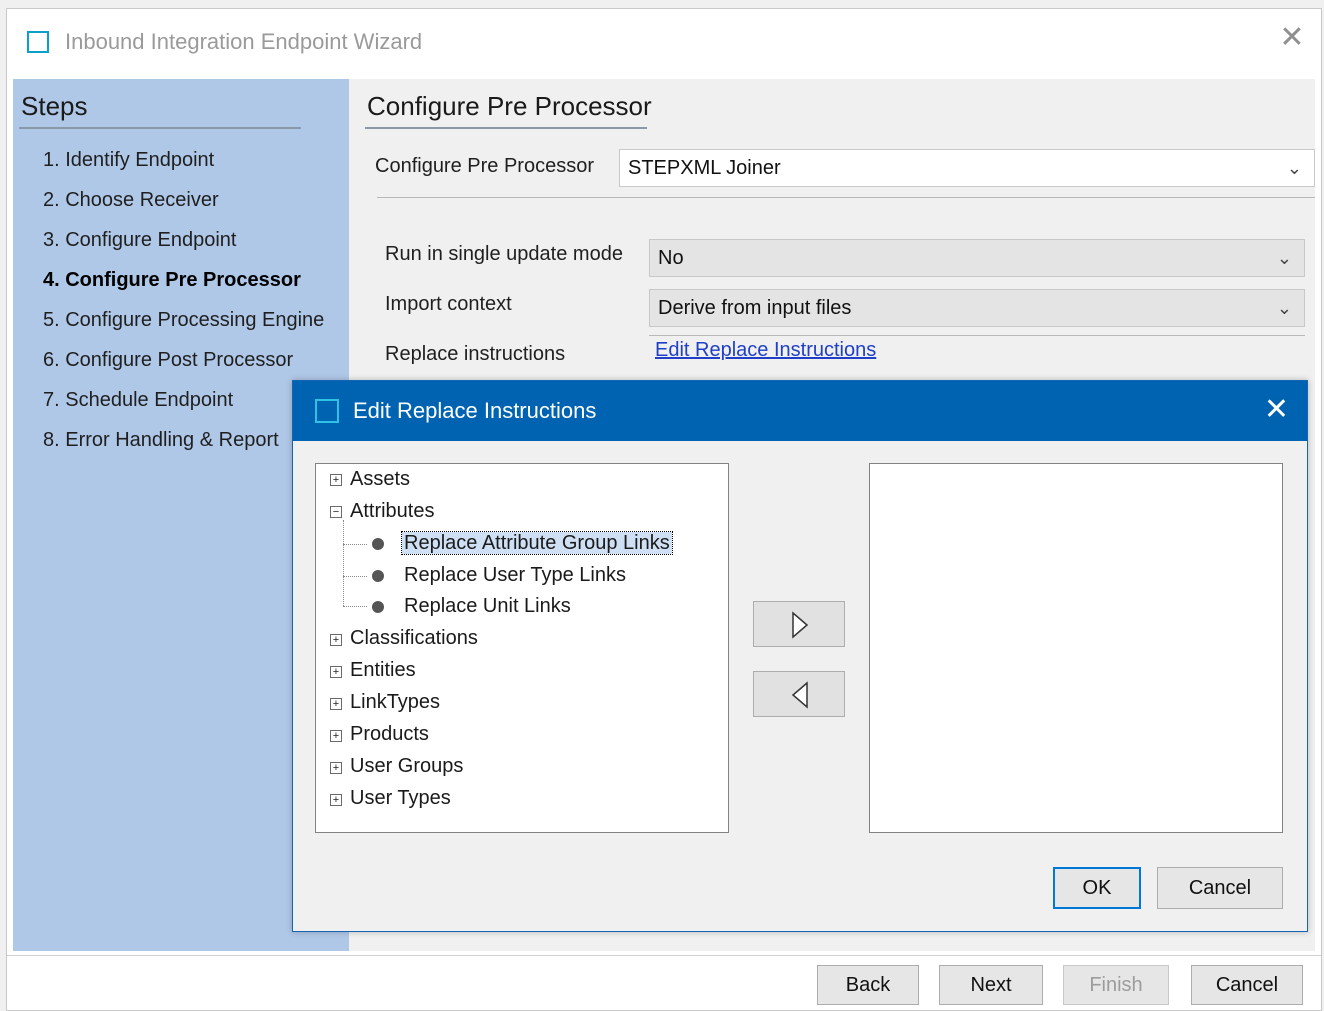  Describe the element at coordinates (475, 410) in the screenshot. I see `dialog-title: Edit Replace Instructions` at that location.